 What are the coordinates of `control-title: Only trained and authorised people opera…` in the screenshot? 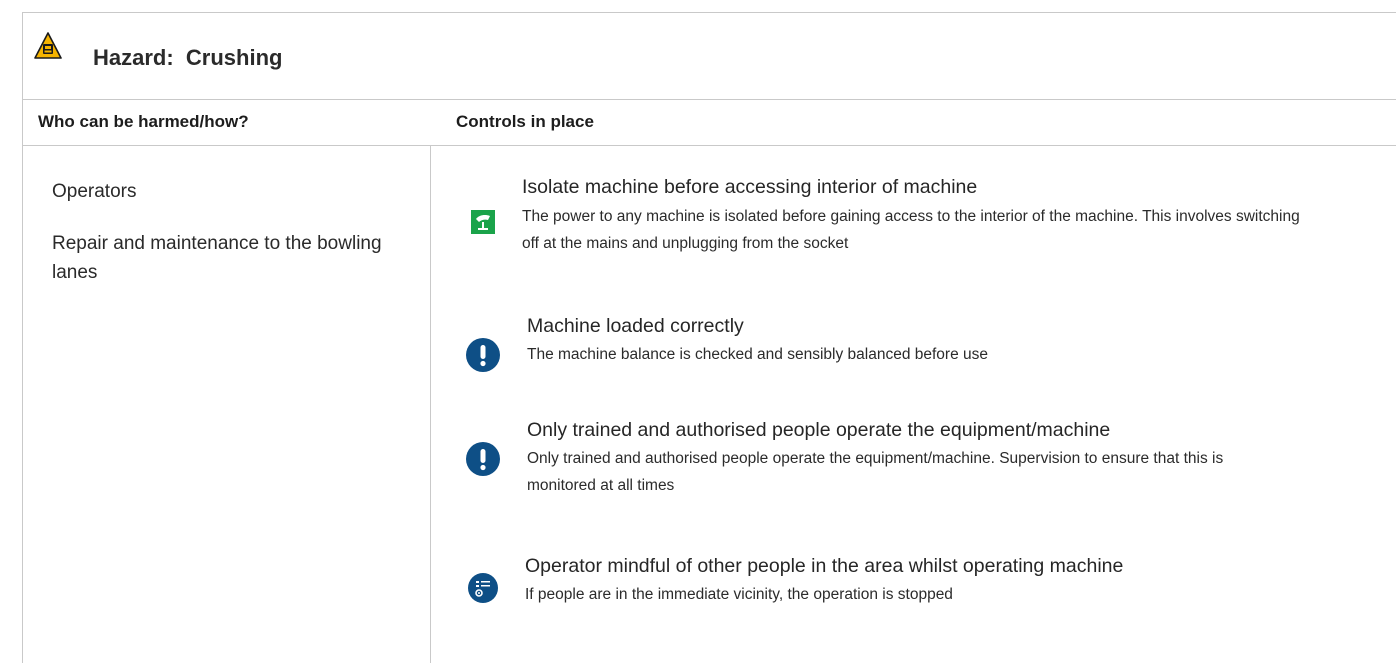 It's located at (819, 430).